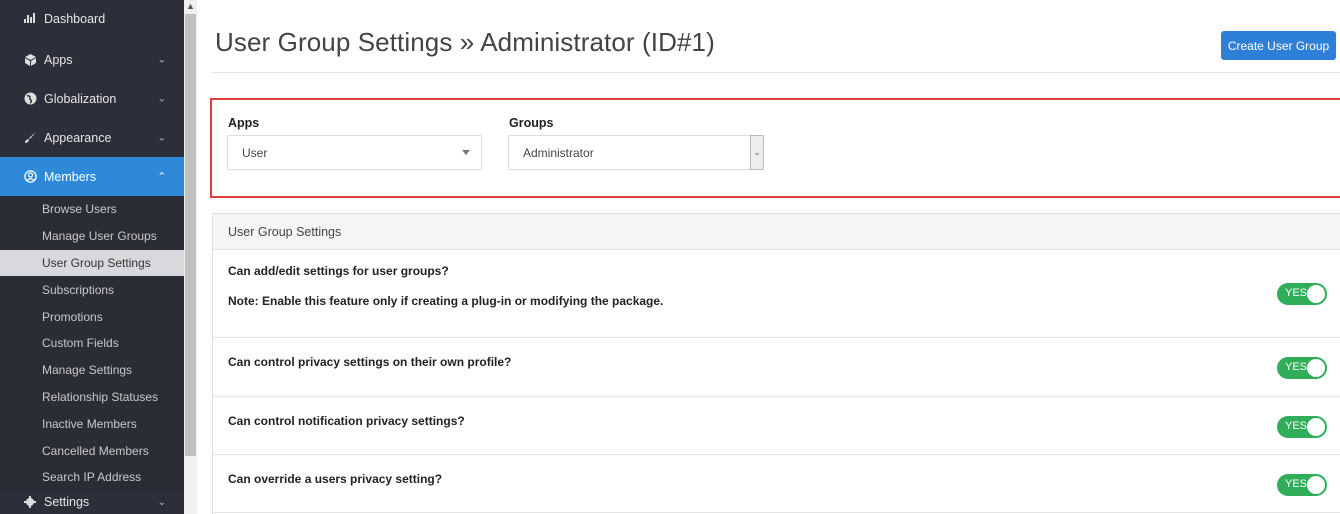  What do you see at coordinates (92, 477) in the screenshot?
I see `submenu-item-search-ip-address: Search IP Address` at bounding box center [92, 477].